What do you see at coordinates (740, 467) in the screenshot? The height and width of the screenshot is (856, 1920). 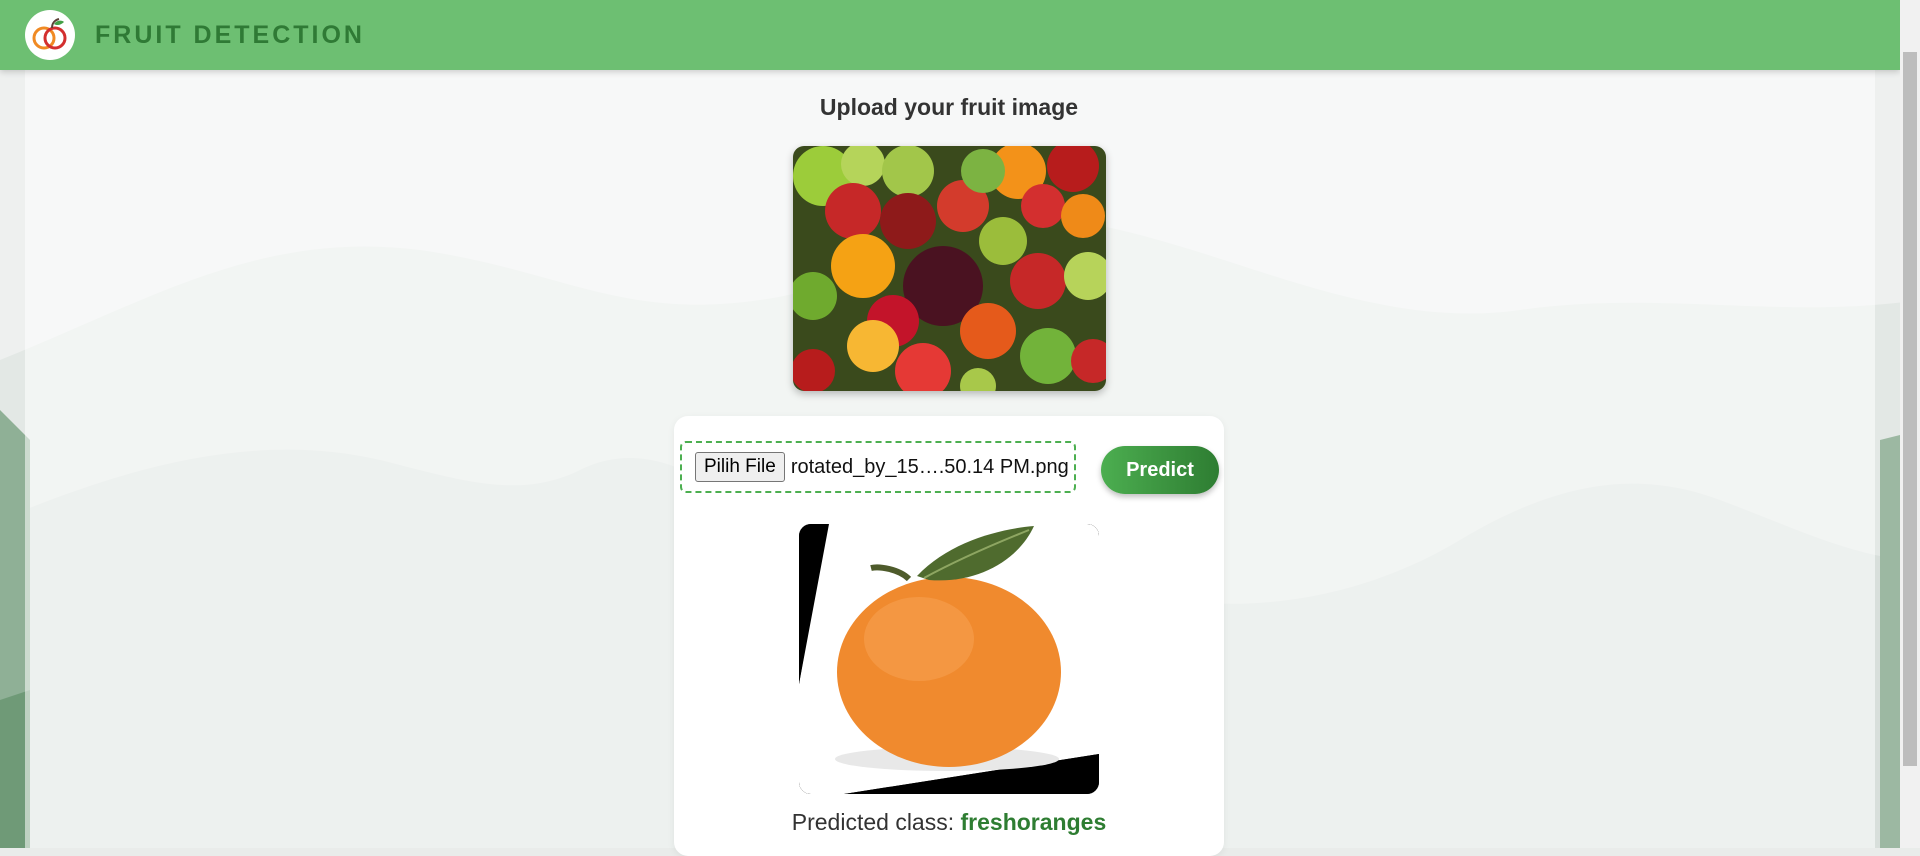 I see `choose-file-button: Pilih File` at bounding box center [740, 467].